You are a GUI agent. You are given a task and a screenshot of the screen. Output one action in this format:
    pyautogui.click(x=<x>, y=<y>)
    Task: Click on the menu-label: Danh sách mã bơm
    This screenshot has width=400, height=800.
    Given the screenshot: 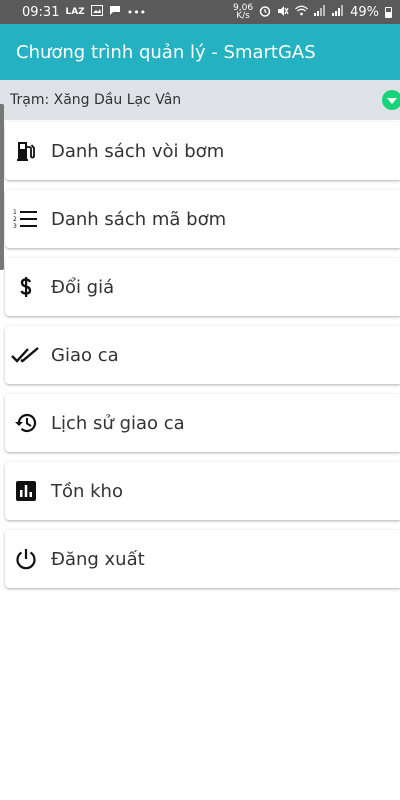 What is the action you would take?
    pyautogui.click(x=139, y=219)
    